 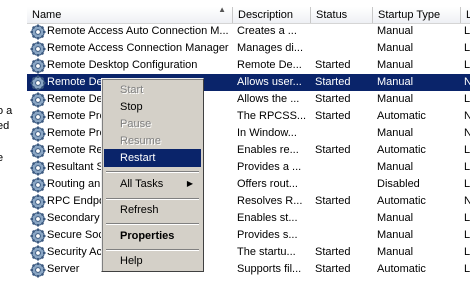 I want to click on column-header-description: Description, so click(x=272, y=15).